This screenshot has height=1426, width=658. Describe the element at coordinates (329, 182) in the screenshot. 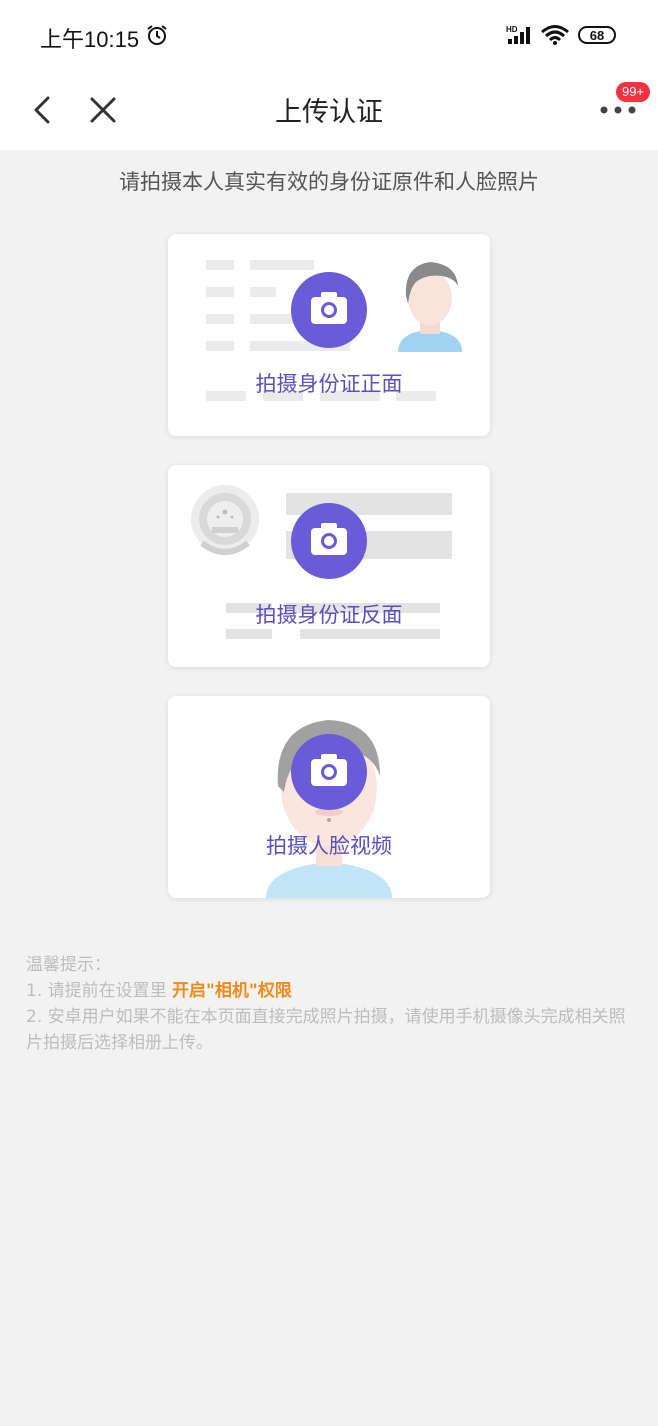

I see `instruction-text: 请拍摄本人真实有效的身份证原件和人脸照片` at that location.